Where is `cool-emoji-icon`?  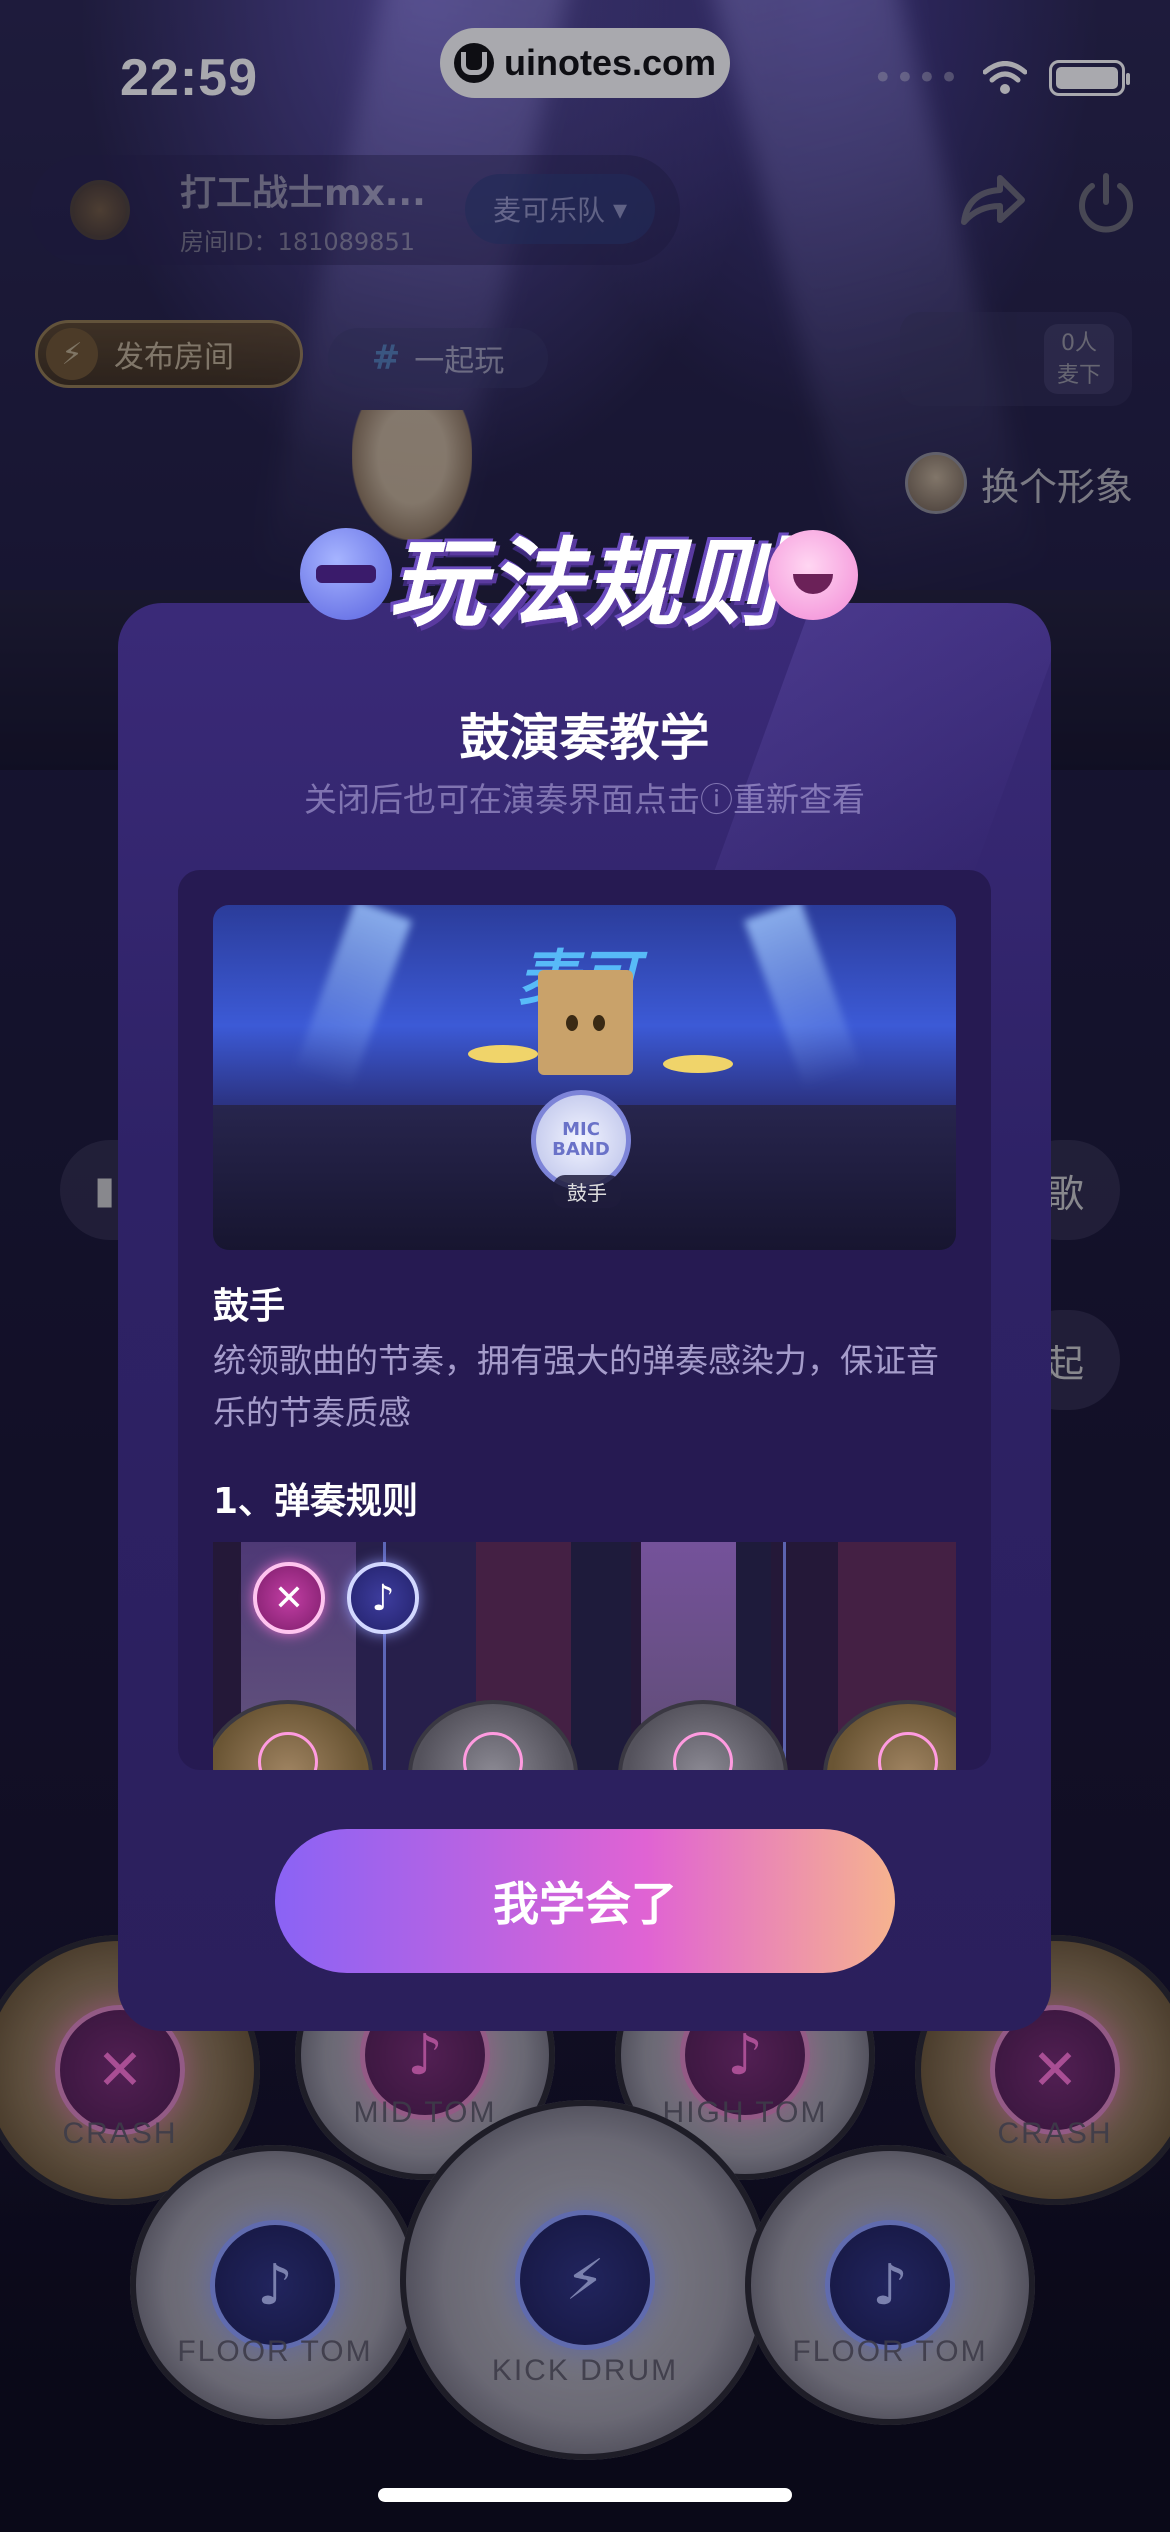
cool-emoji-icon is located at coordinates (346, 574).